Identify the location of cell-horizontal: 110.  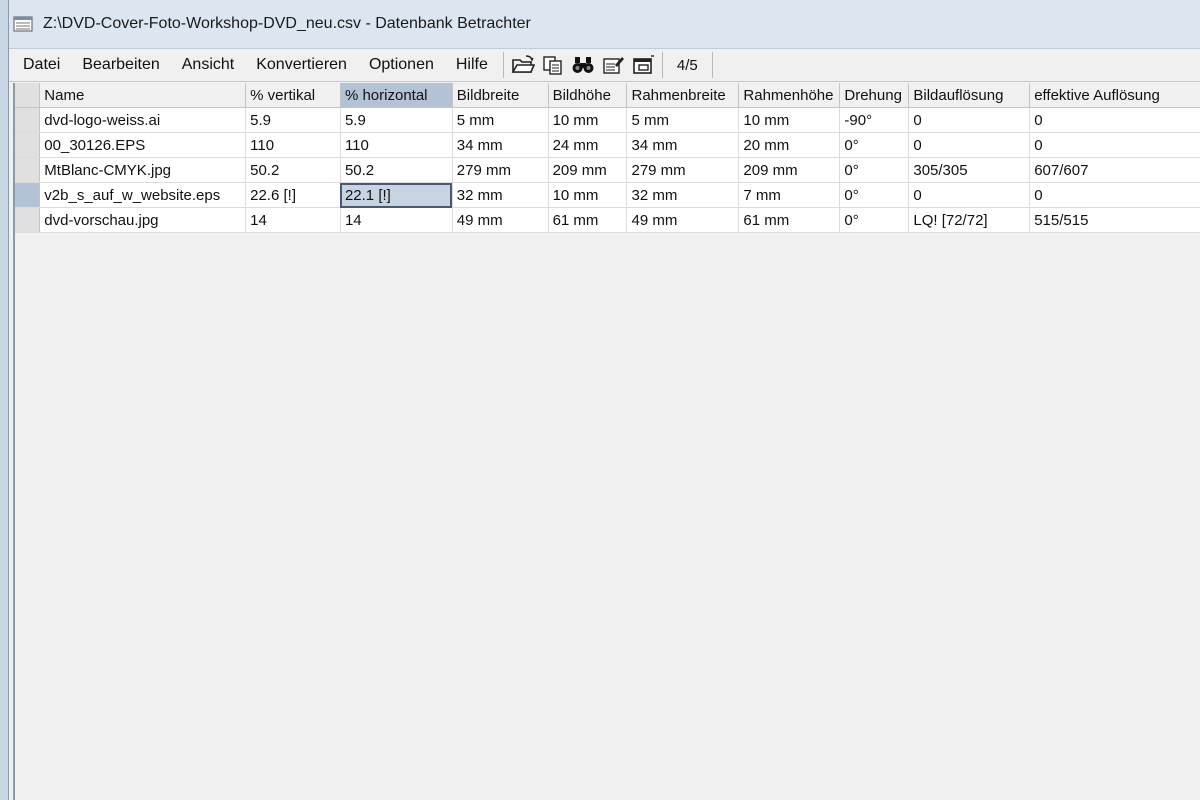
(396, 145).